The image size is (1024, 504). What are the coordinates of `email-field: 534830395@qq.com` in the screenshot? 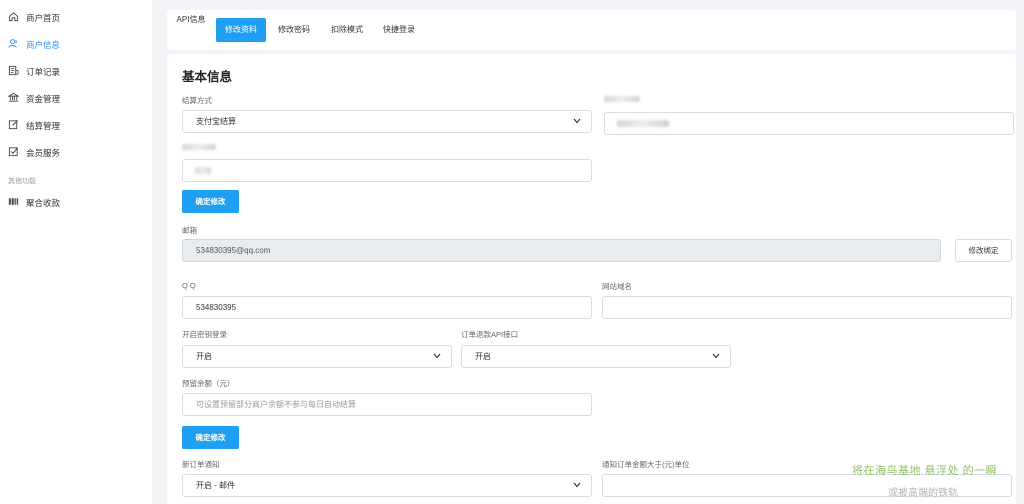 It's located at (561, 250).